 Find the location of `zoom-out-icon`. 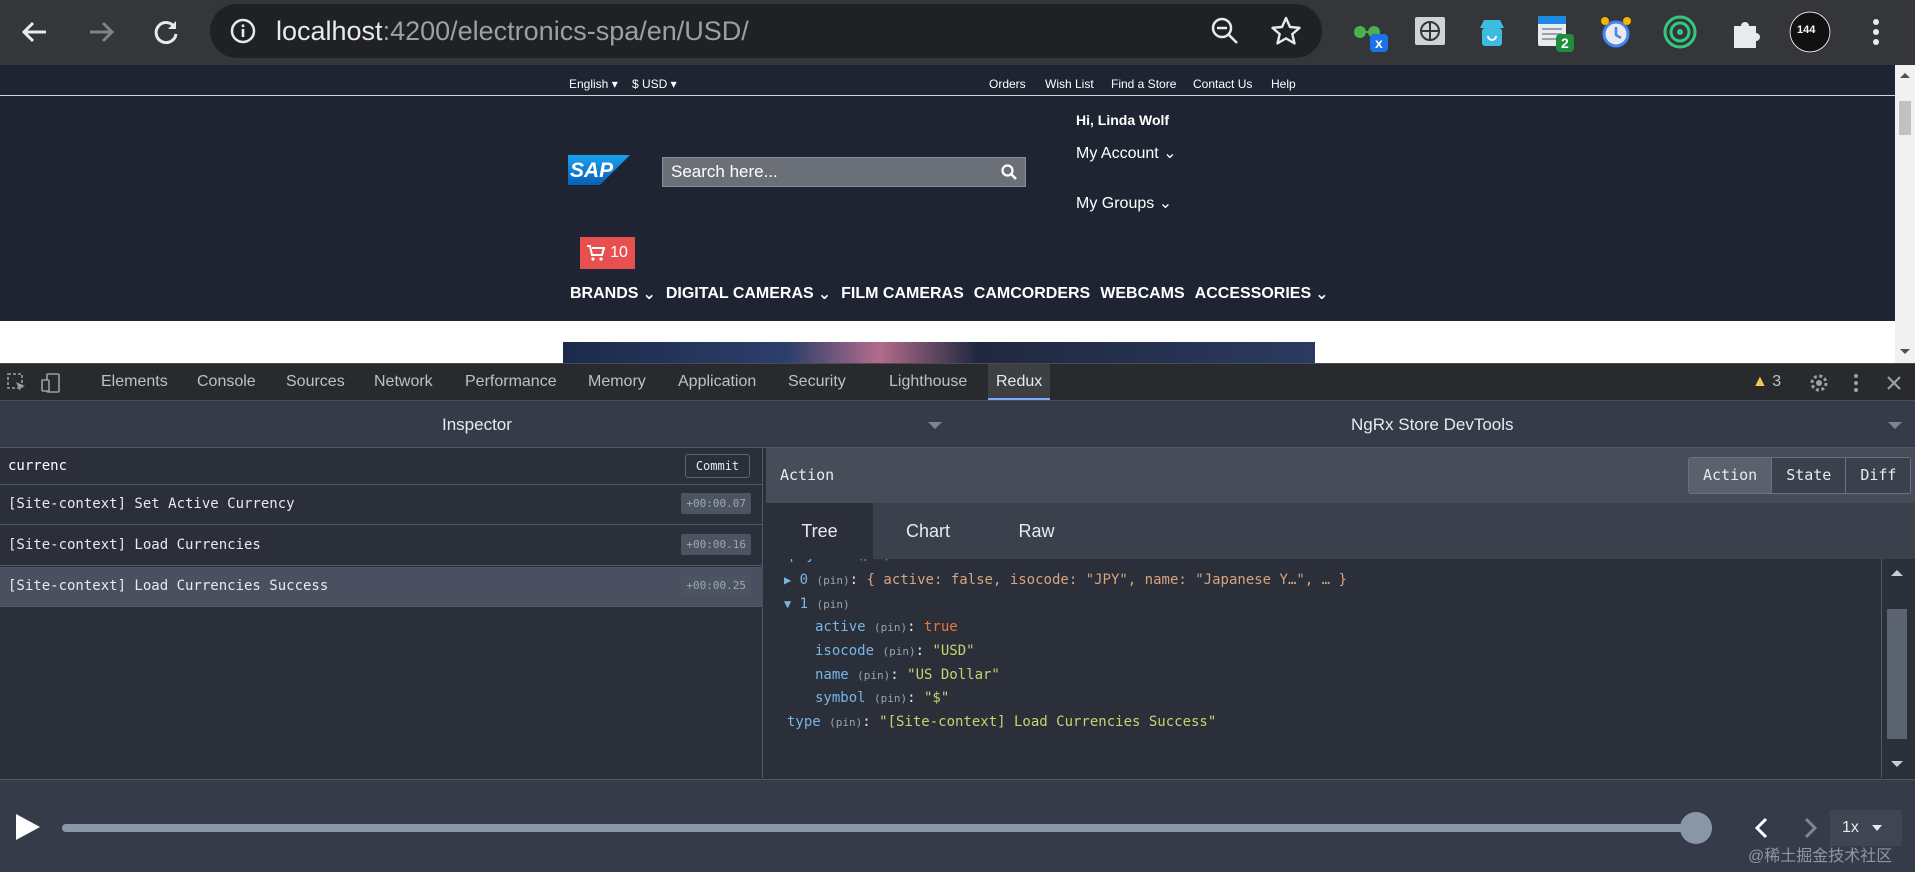

zoom-out-icon is located at coordinates (1225, 31).